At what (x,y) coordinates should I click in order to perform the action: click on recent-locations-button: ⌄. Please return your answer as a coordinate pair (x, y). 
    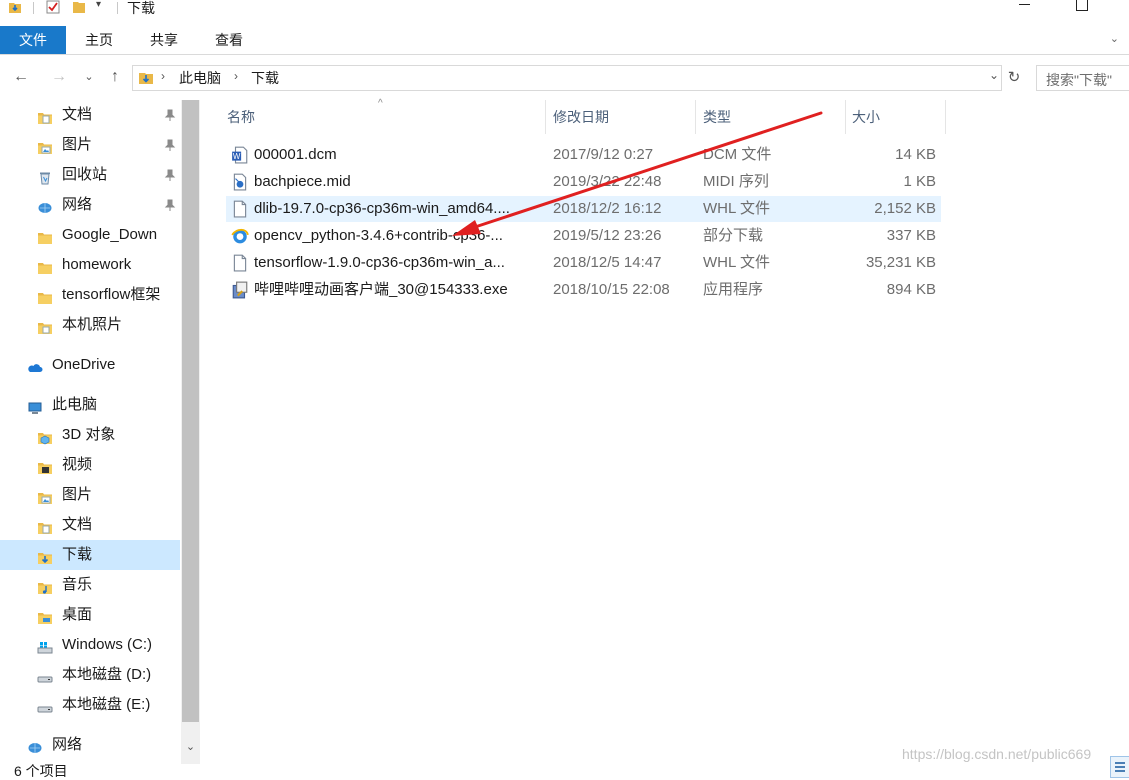
    Looking at the image, I should click on (89, 77).